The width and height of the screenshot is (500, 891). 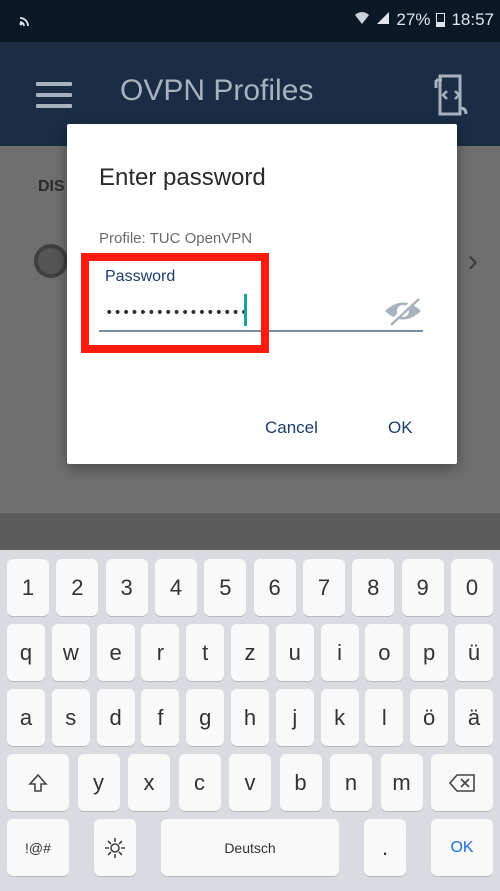 I want to click on key: v, so click(x=250, y=782).